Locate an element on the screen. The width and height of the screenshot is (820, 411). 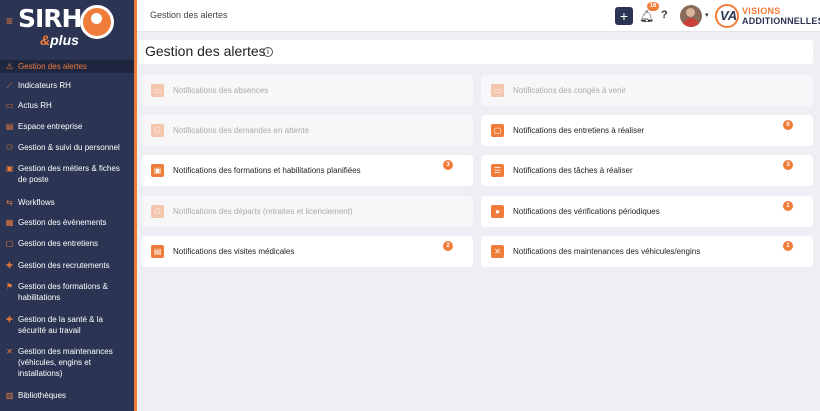
logo: ≡ SIRH &plus is located at coordinates (67, 28).